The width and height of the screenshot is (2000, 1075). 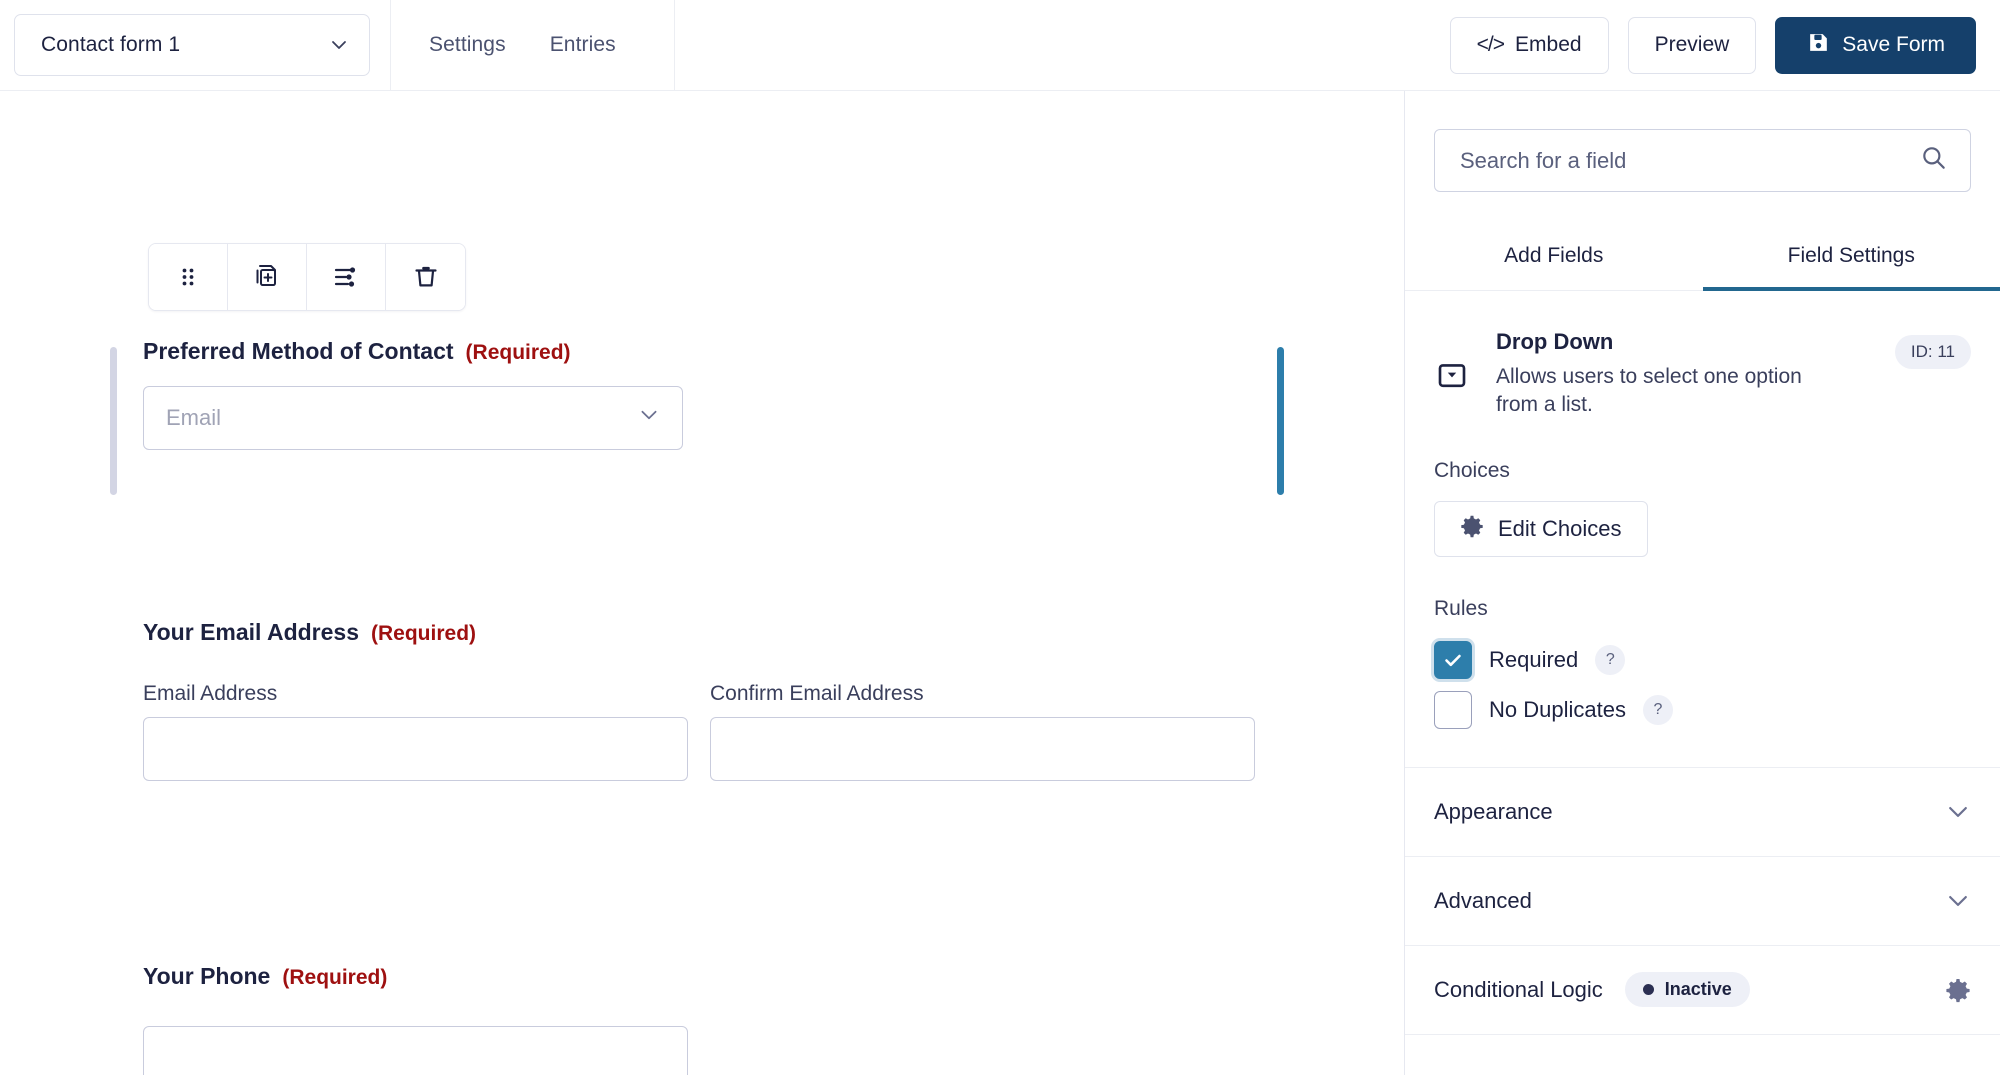 I want to click on field-type-title: Drop Down, so click(x=1555, y=341).